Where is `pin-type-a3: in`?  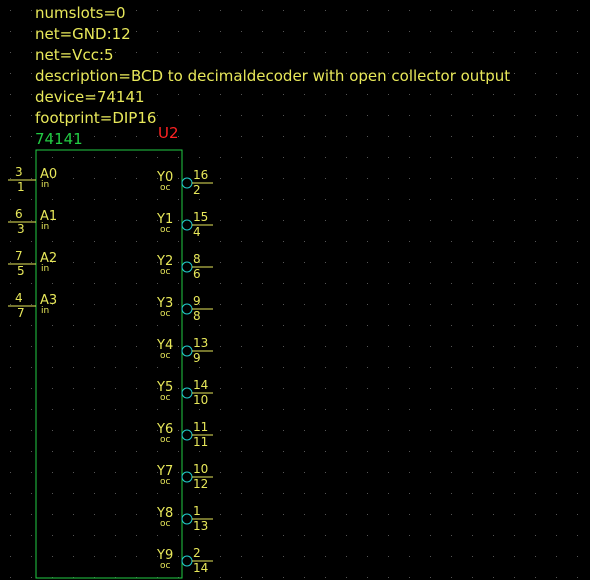 pin-type-a3: in is located at coordinates (45, 311).